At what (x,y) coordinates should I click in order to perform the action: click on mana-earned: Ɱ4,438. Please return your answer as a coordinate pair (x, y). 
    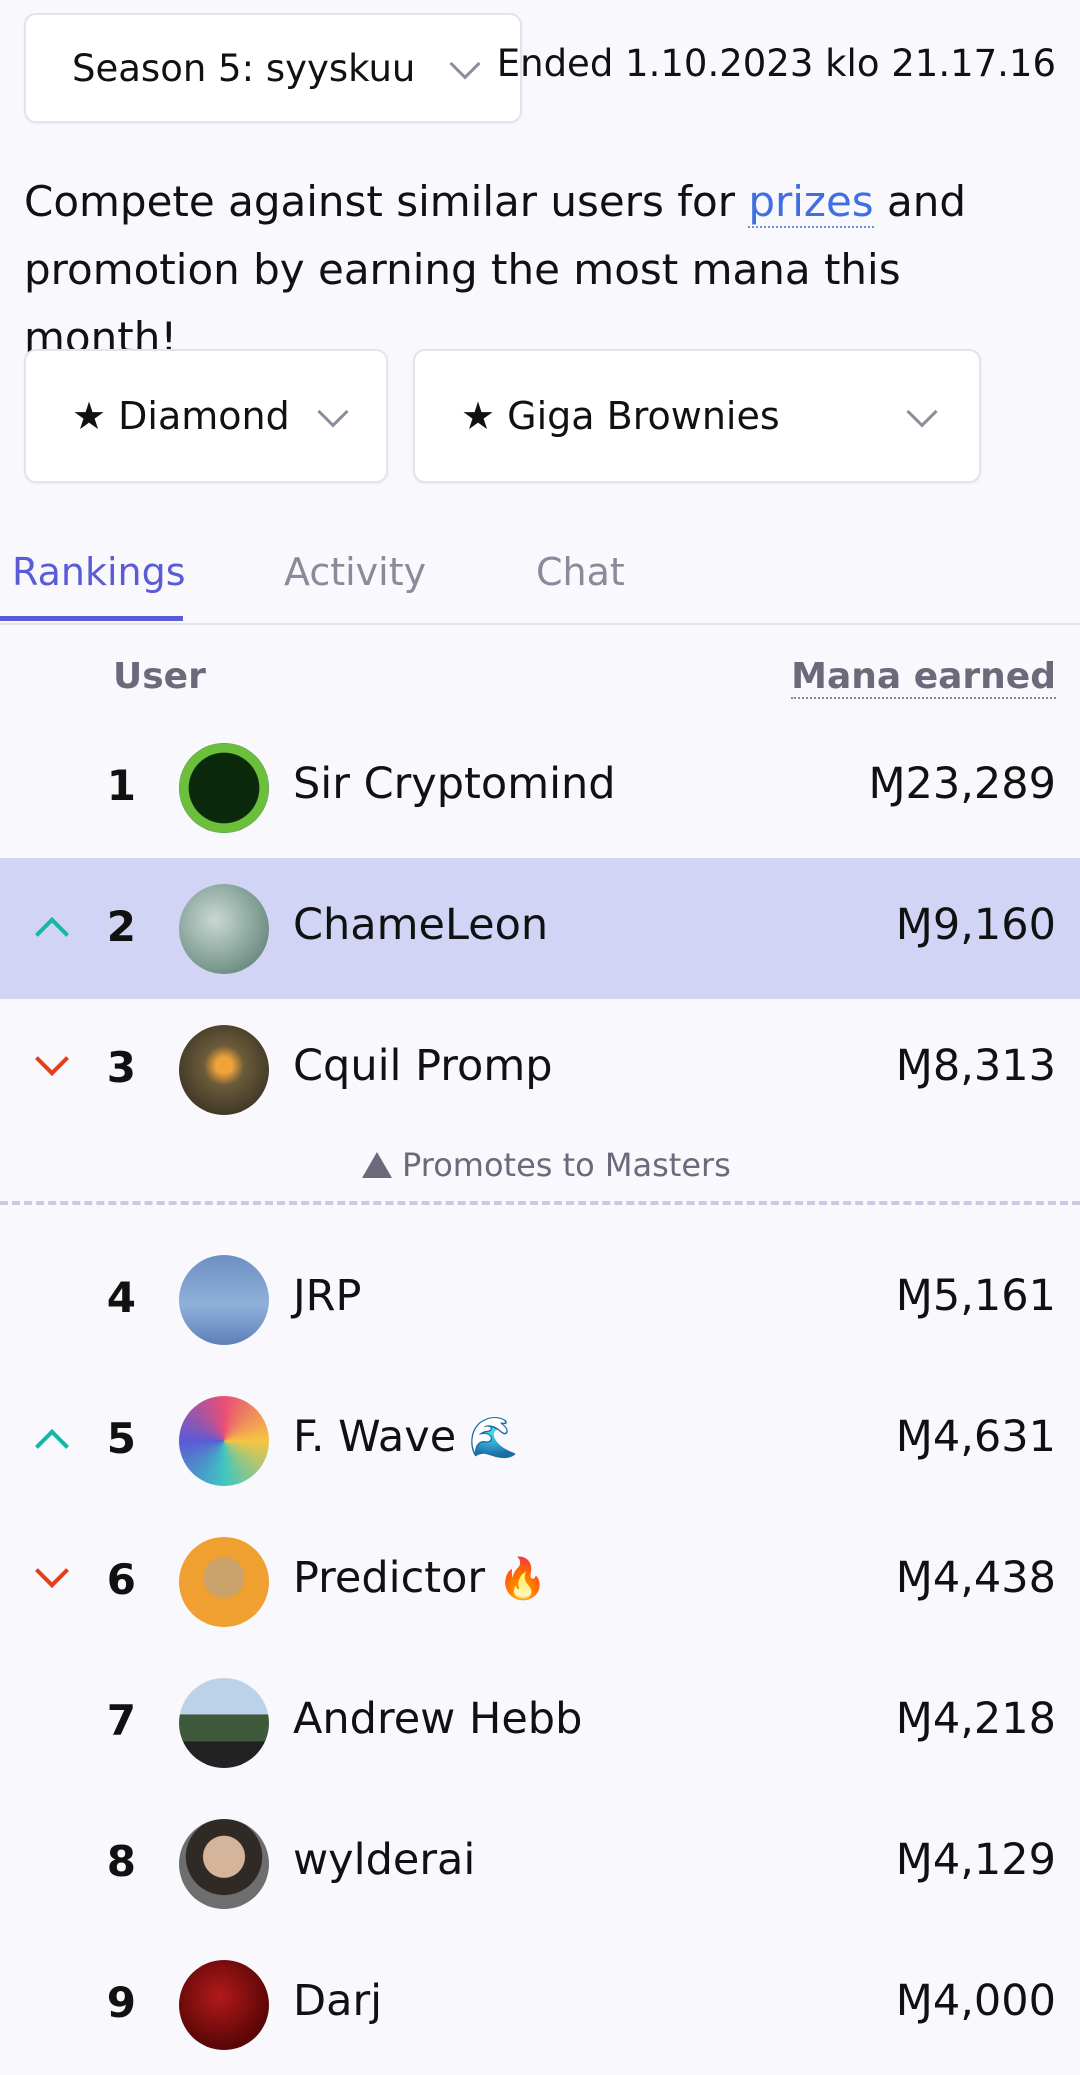
    Looking at the image, I should click on (975, 1578).